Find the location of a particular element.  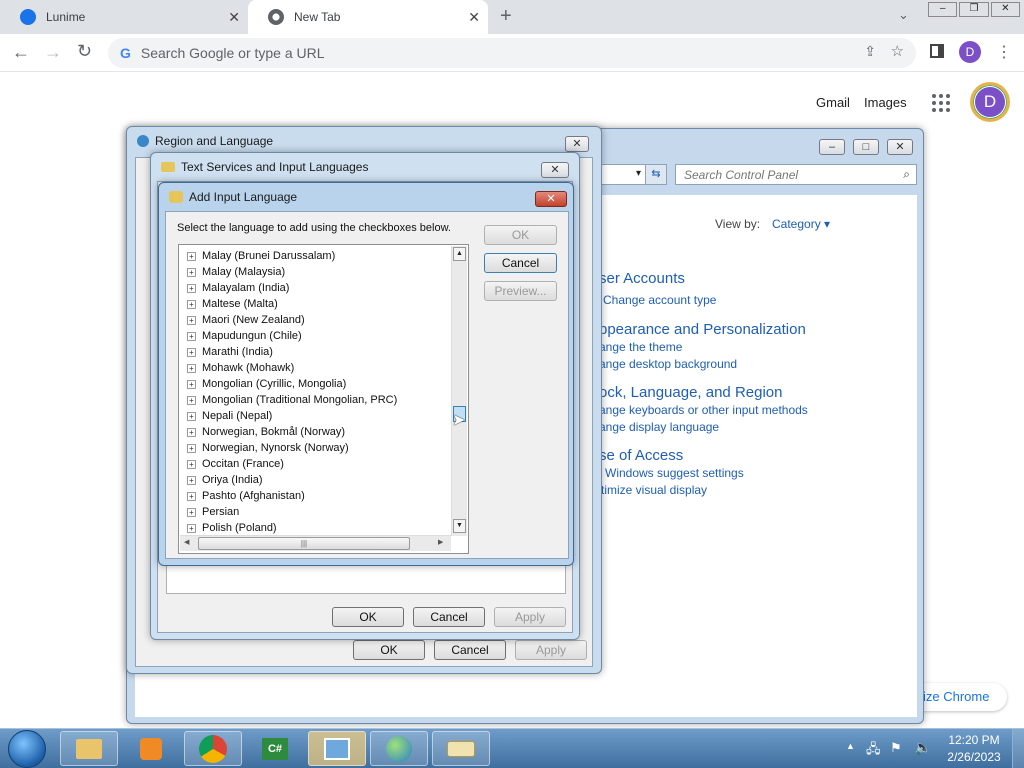

profile-avatar: D is located at coordinates (970, 52).